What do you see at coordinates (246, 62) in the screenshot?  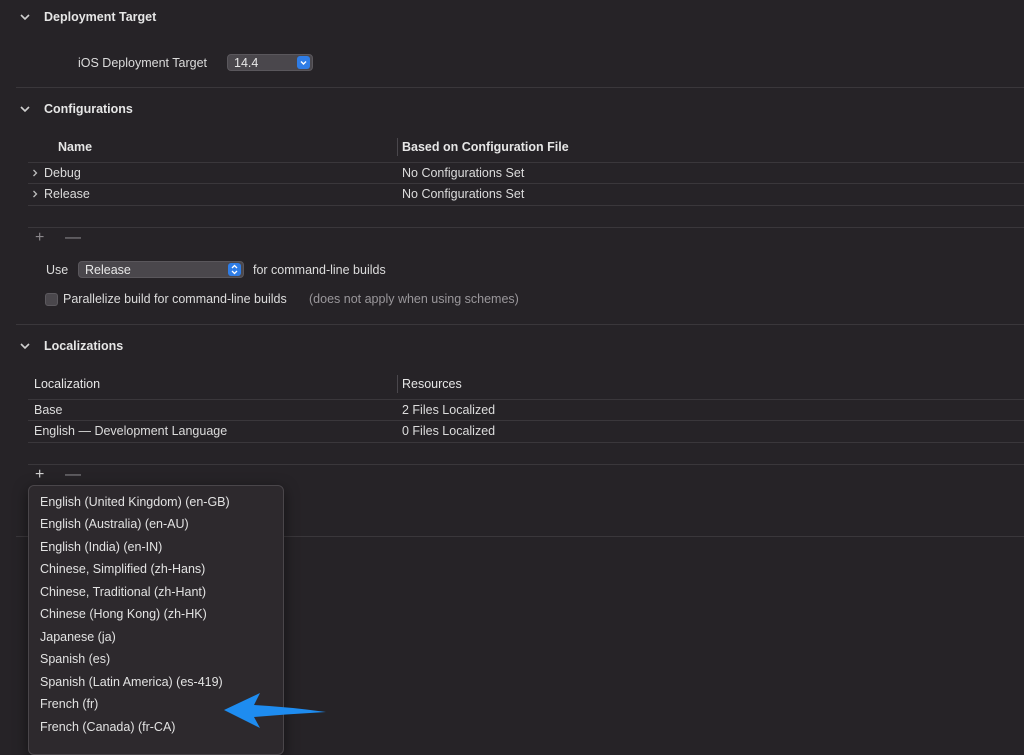 I see `ios-deployment-target-value: 14.4` at bounding box center [246, 62].